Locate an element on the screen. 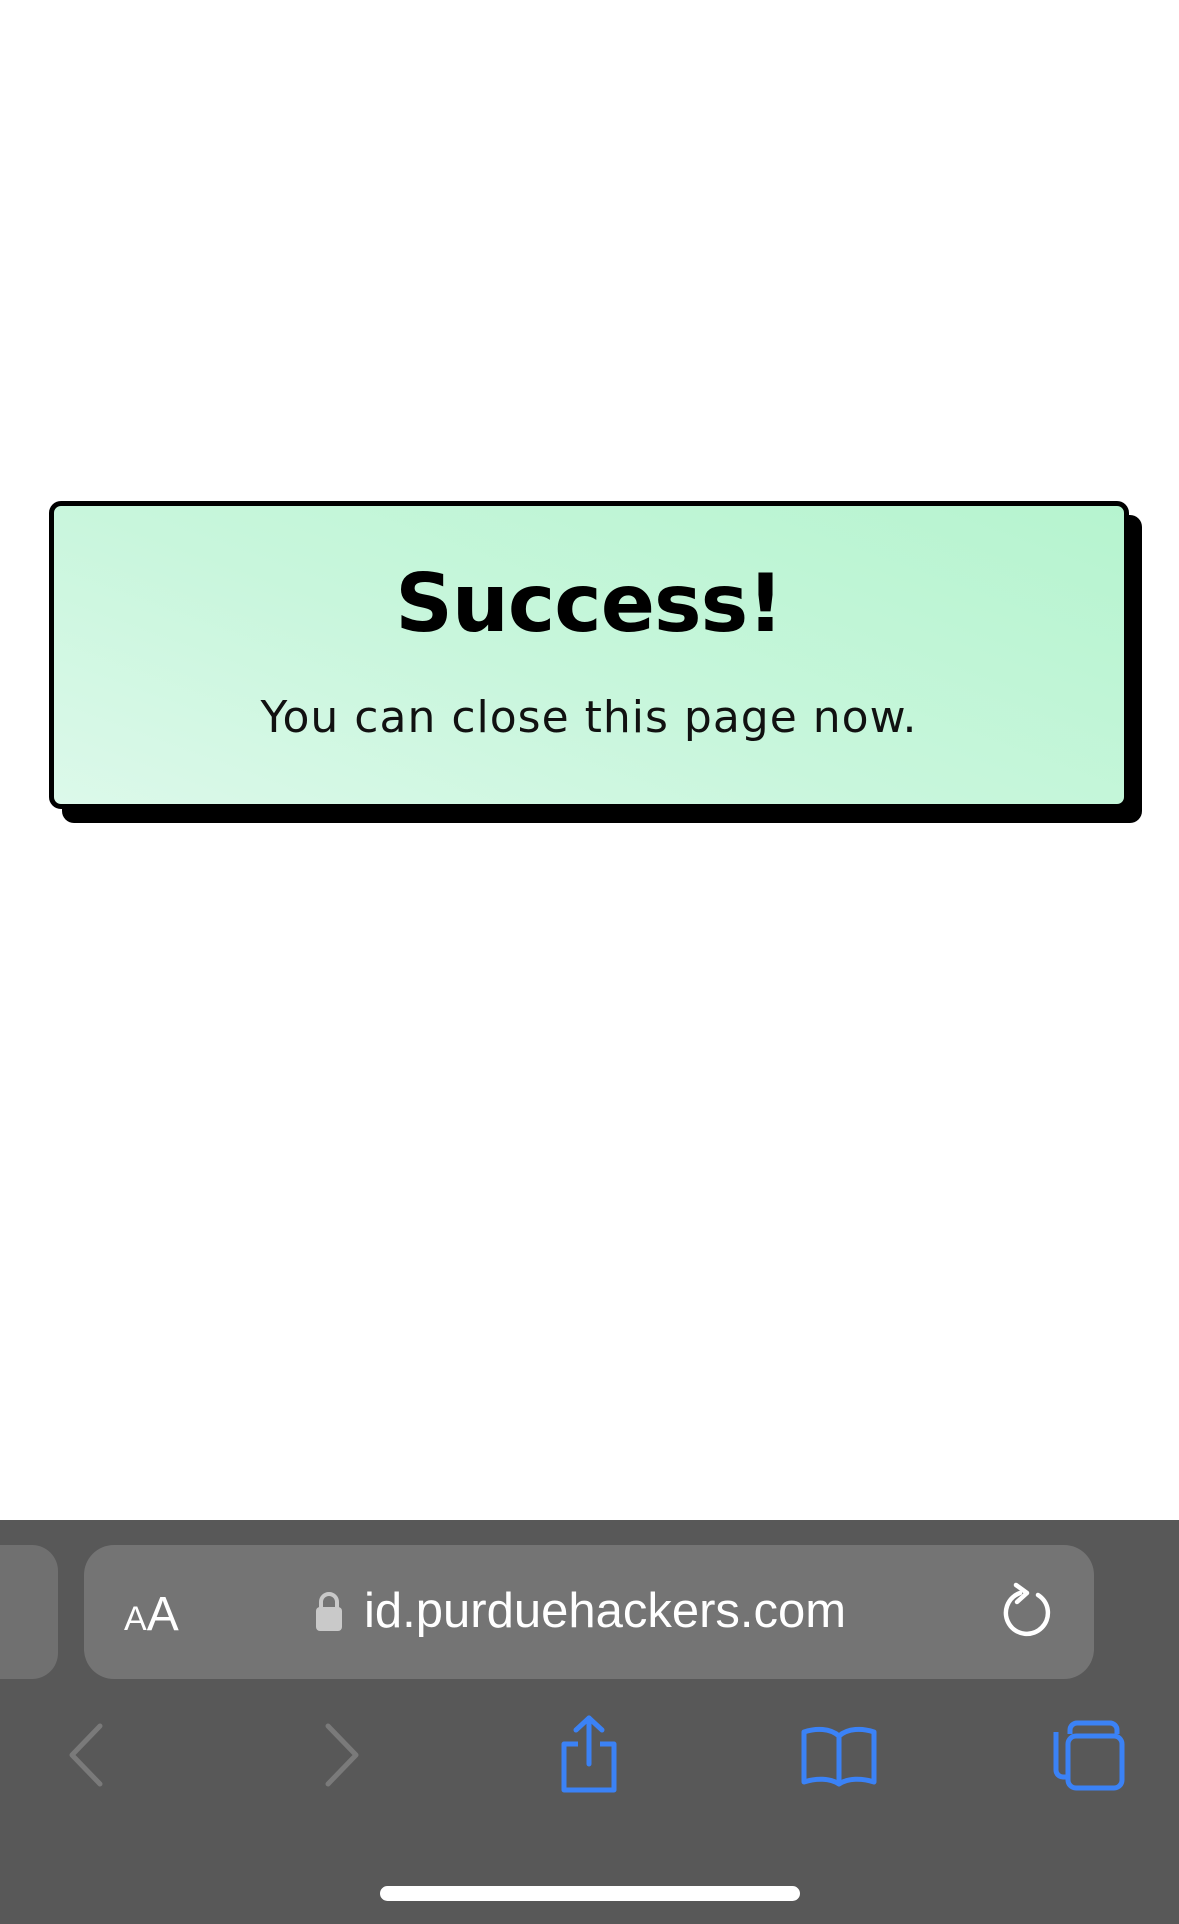 The height and width of the screenshot is (1924, 1179). text-size-small-a: A is located at coordinates (135, 1619).